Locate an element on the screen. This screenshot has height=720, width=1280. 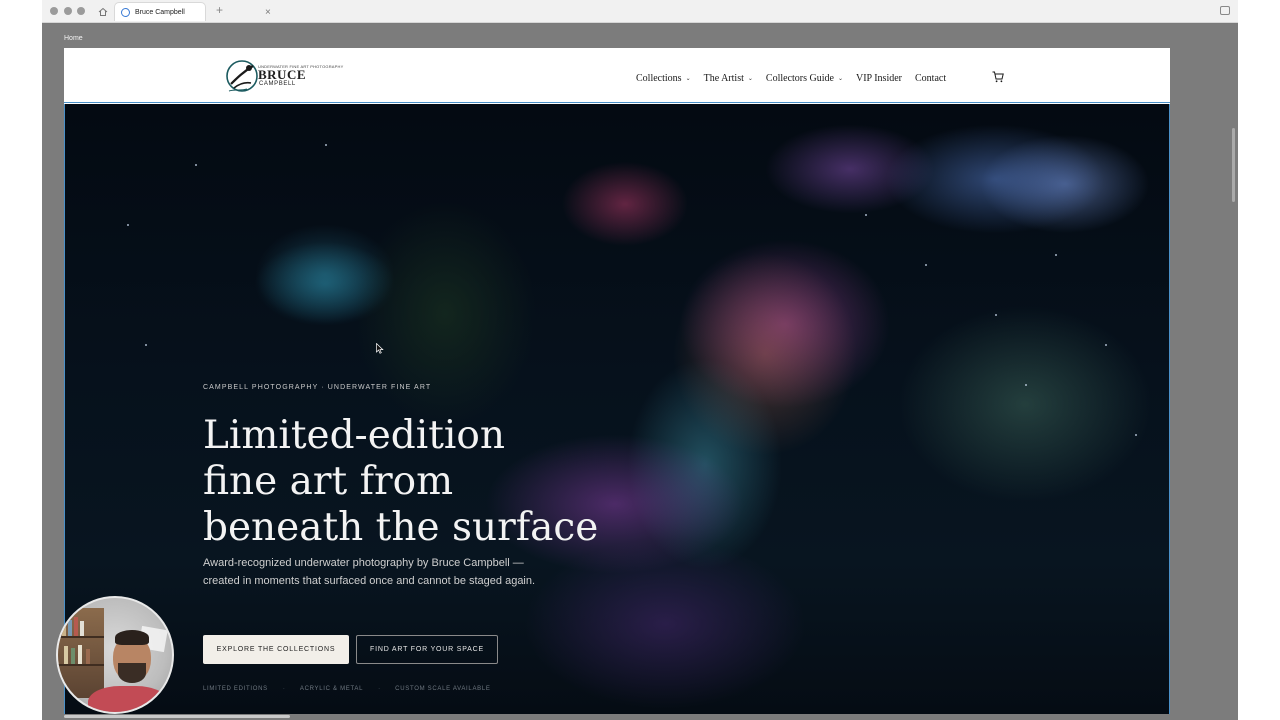
presenter-hair is located at coordinates (132, 637).